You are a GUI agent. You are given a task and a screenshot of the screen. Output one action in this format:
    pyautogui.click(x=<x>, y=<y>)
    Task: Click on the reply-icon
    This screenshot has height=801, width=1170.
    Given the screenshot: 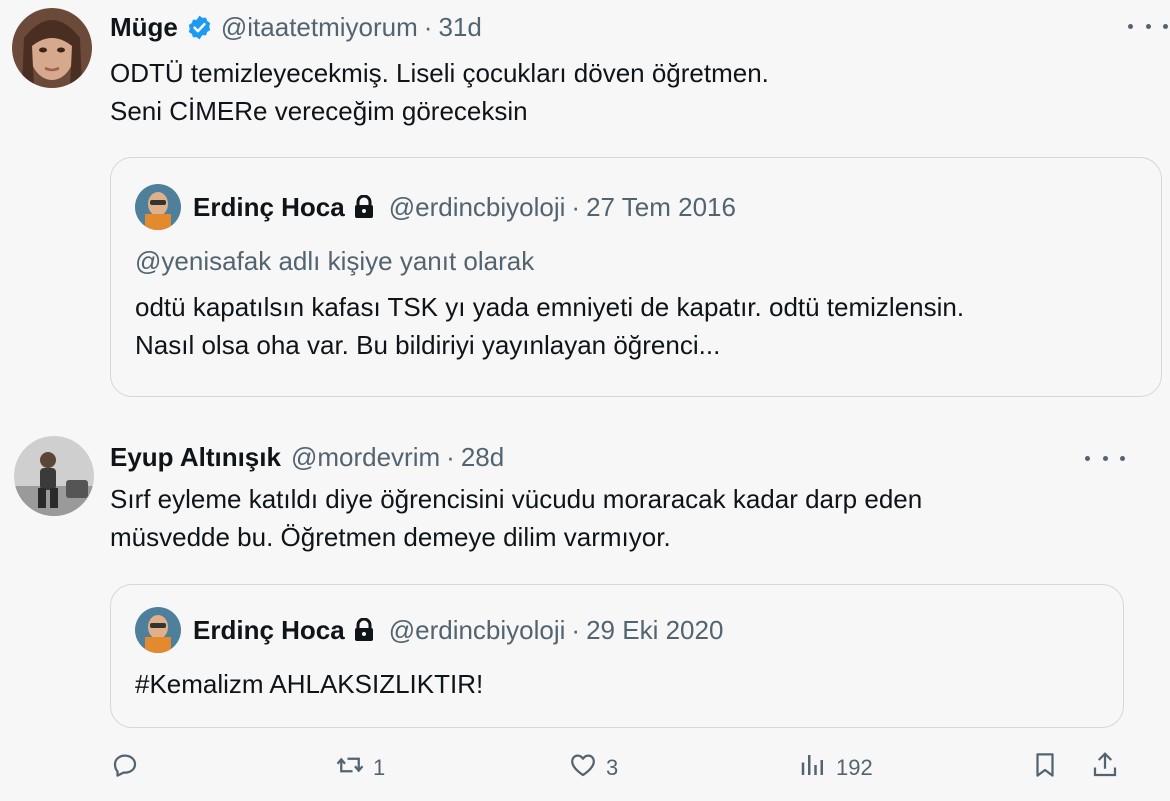 What is the action you would take?
    pyautogui.click(x=125, y=768)
    